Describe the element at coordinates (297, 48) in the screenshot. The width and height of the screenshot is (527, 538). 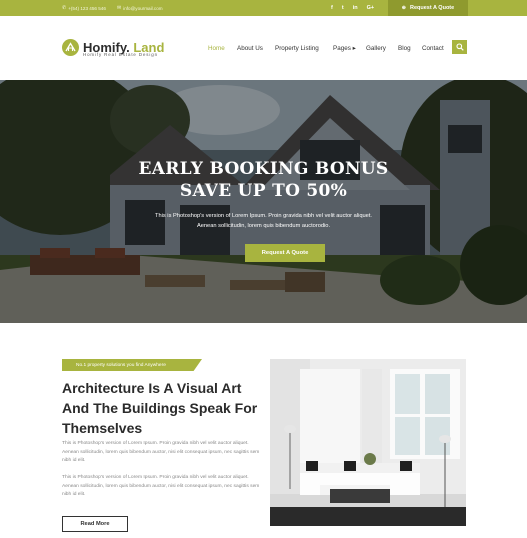
I see `nav-property-listing: Property Listing` at that location.